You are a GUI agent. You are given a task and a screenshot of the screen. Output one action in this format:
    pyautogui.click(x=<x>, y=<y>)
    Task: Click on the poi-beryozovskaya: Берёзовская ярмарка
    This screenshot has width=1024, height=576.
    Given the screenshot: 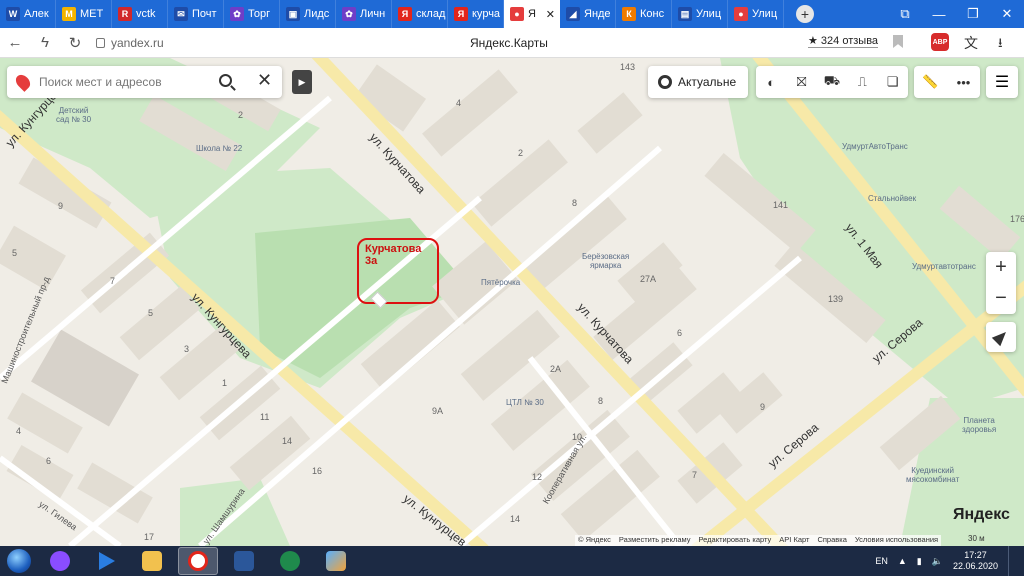 What is the action you would take?
    pyautogui.click(x=605, y=261)
    